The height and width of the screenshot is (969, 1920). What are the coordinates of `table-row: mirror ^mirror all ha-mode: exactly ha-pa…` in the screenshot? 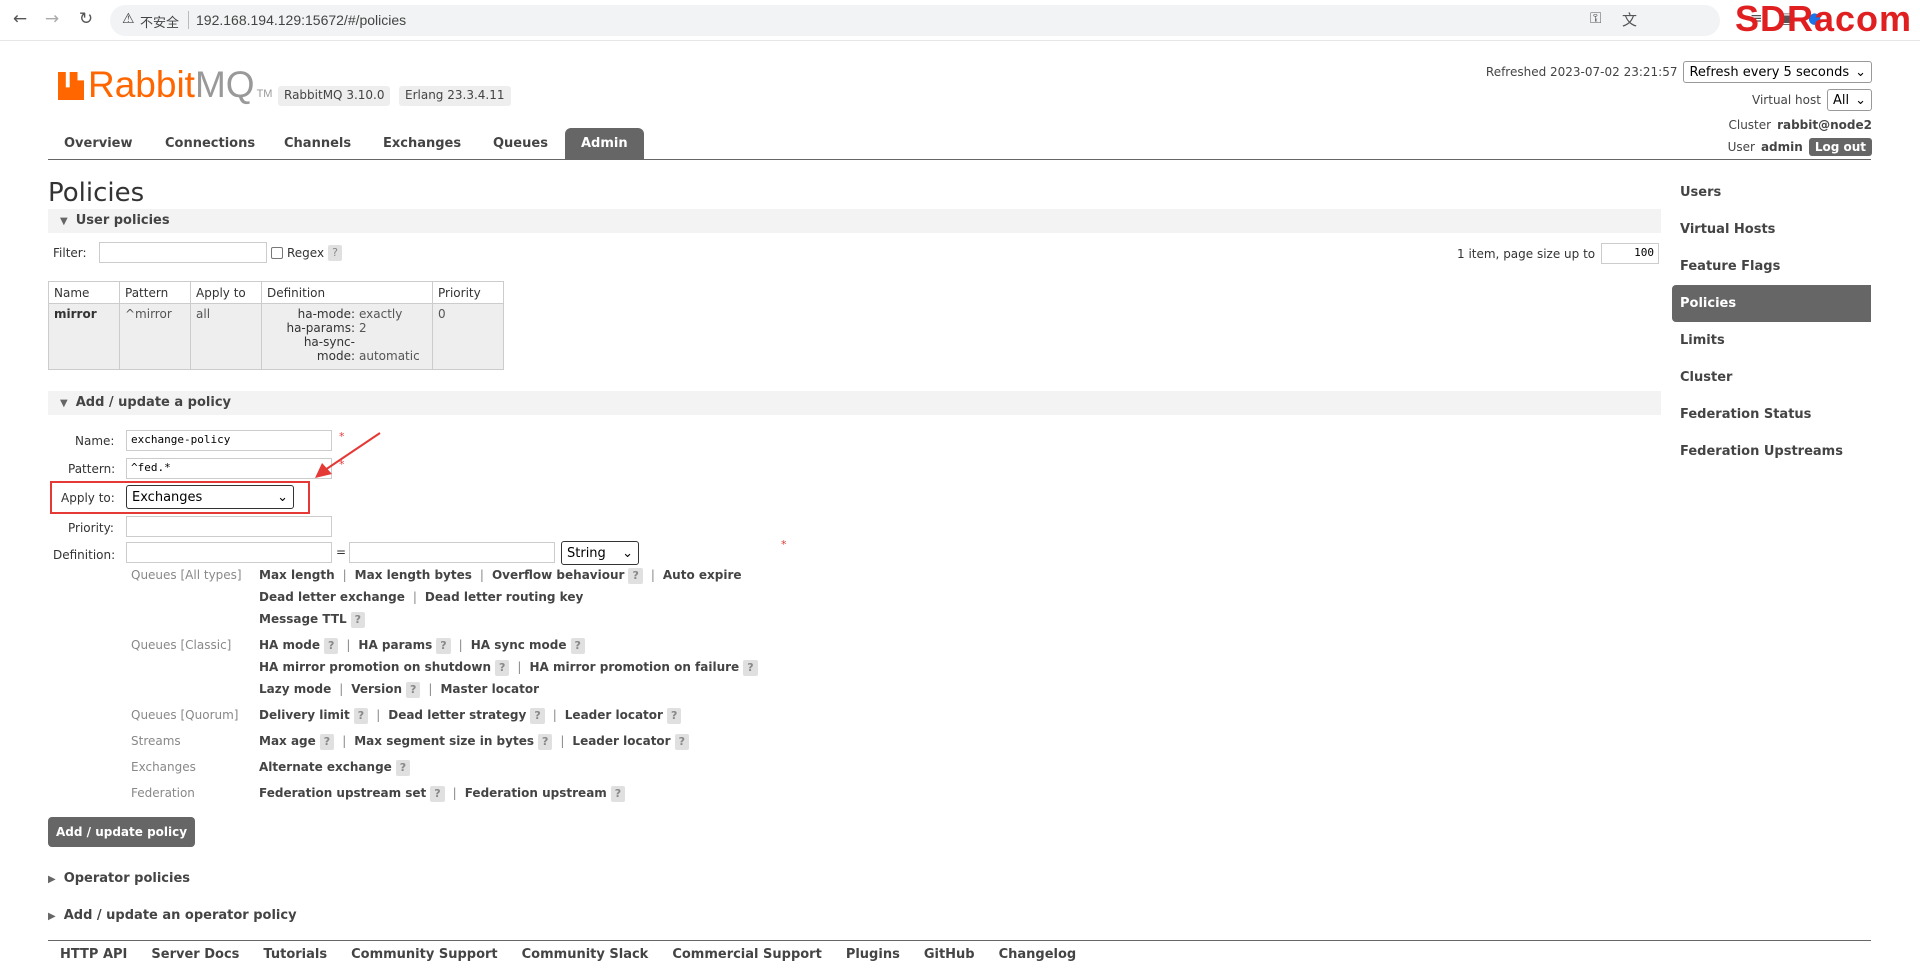 It's located at (276, 336).